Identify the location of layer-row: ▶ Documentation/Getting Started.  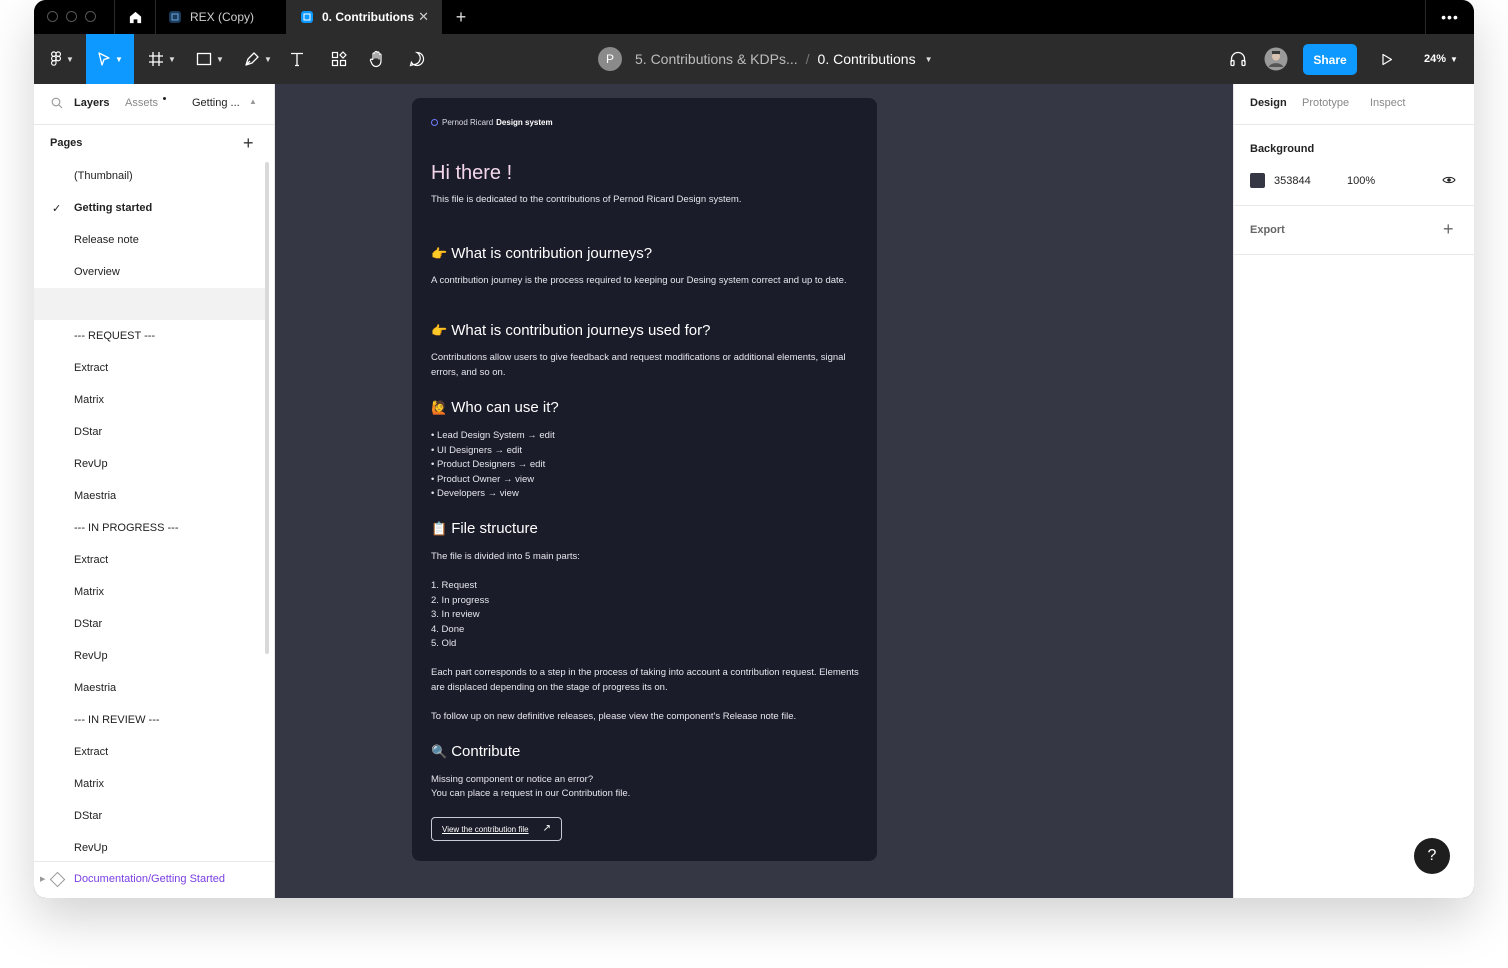
(154, 879).